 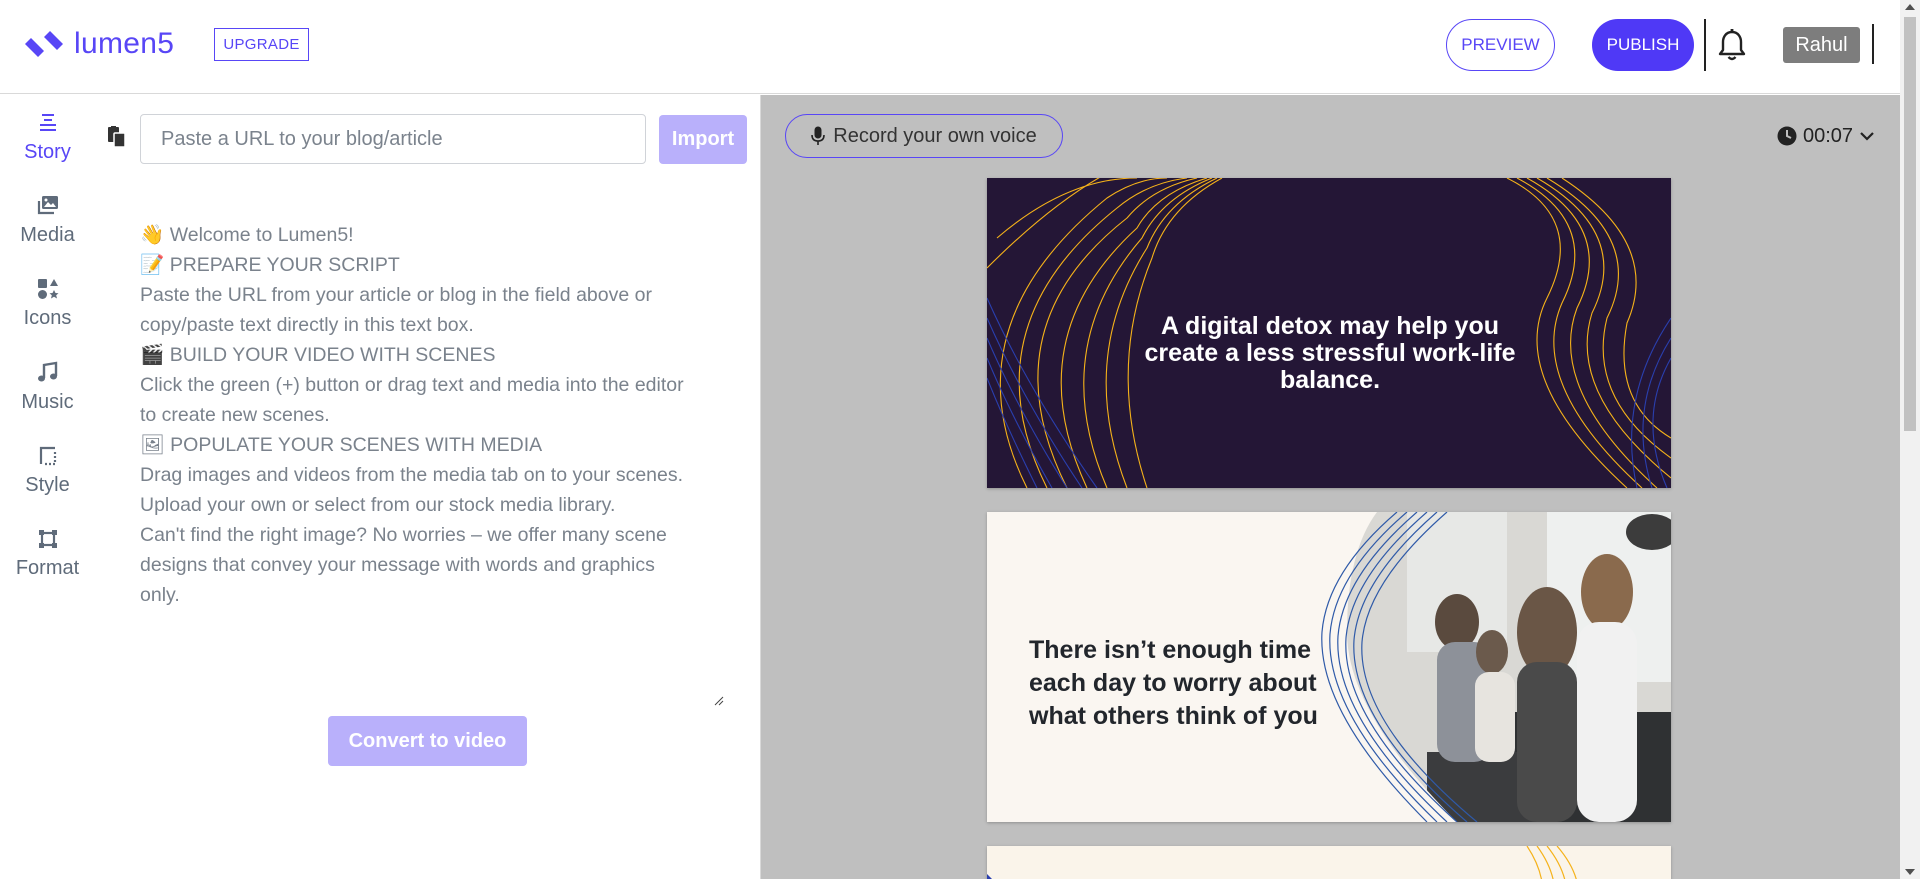 What do you see at coordinates (47, 456) in the screenshot?
I see `style-icon` at bounding box center [47, 456].